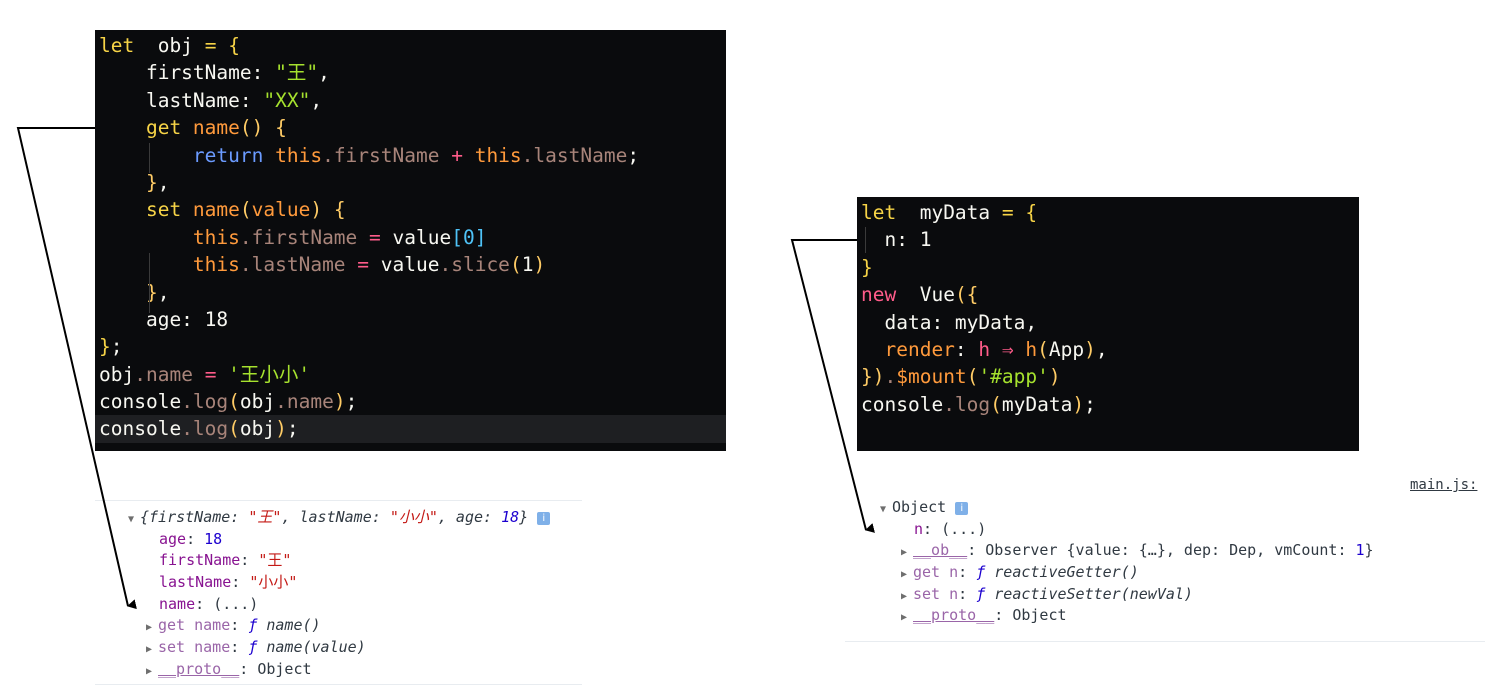  Describe the element at coordinates (205, 374) in the screenshot. I see `code-line: obj.name = '王小小'` at that location.